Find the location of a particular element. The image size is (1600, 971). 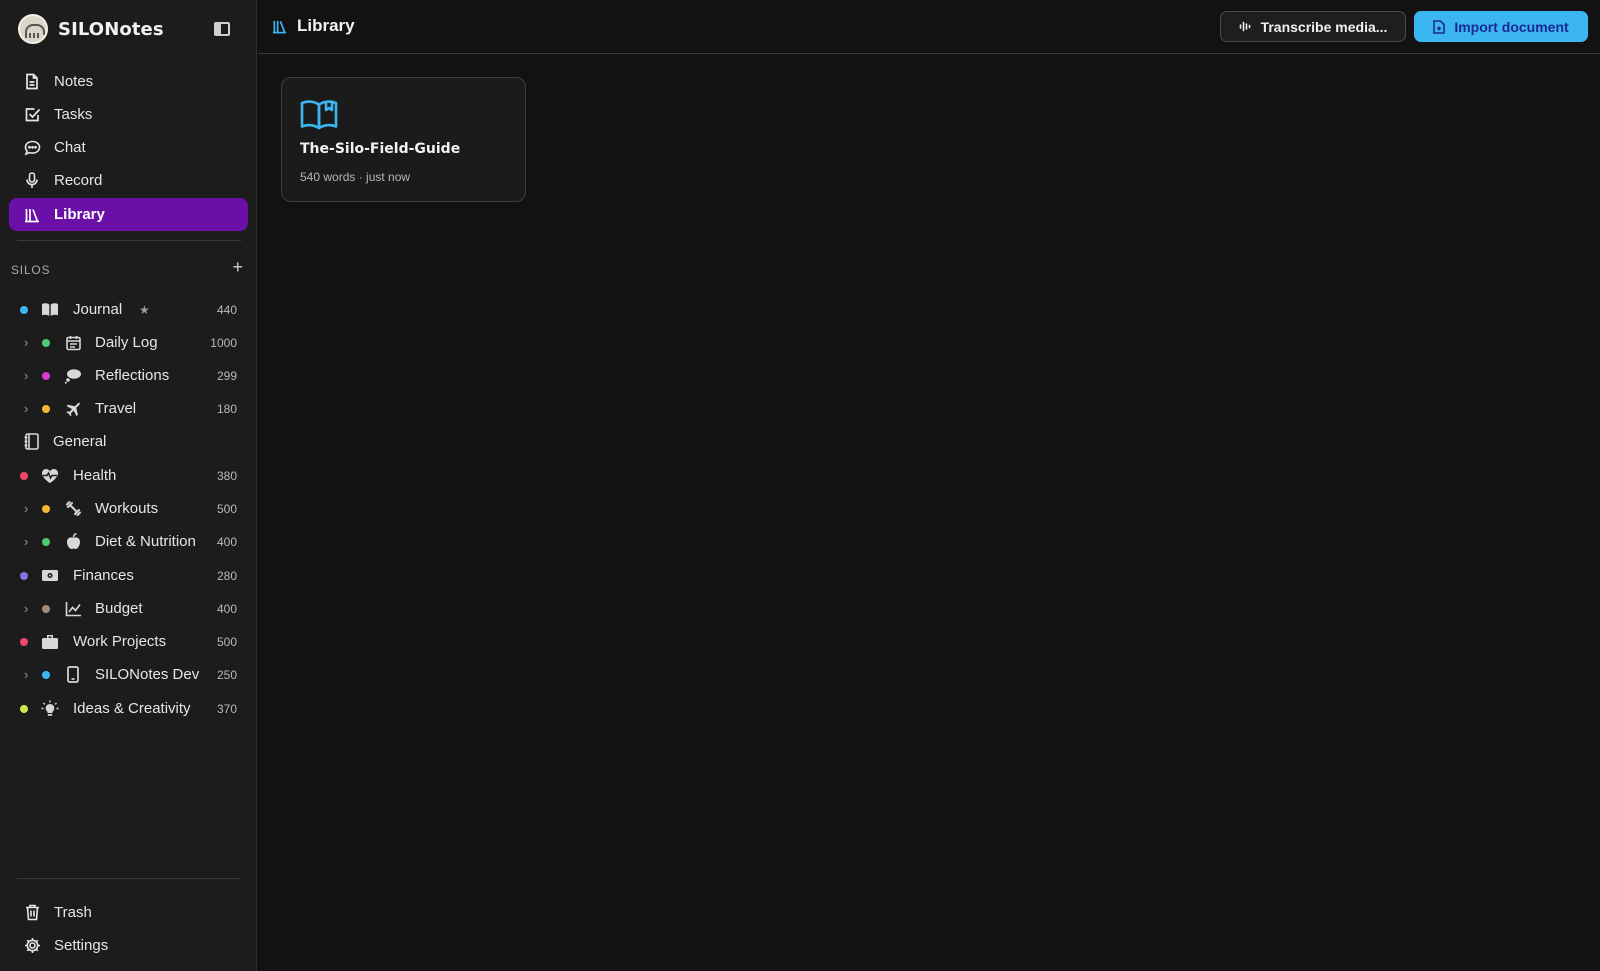

chat-bubble-icon is located at coordinates (32, 148).